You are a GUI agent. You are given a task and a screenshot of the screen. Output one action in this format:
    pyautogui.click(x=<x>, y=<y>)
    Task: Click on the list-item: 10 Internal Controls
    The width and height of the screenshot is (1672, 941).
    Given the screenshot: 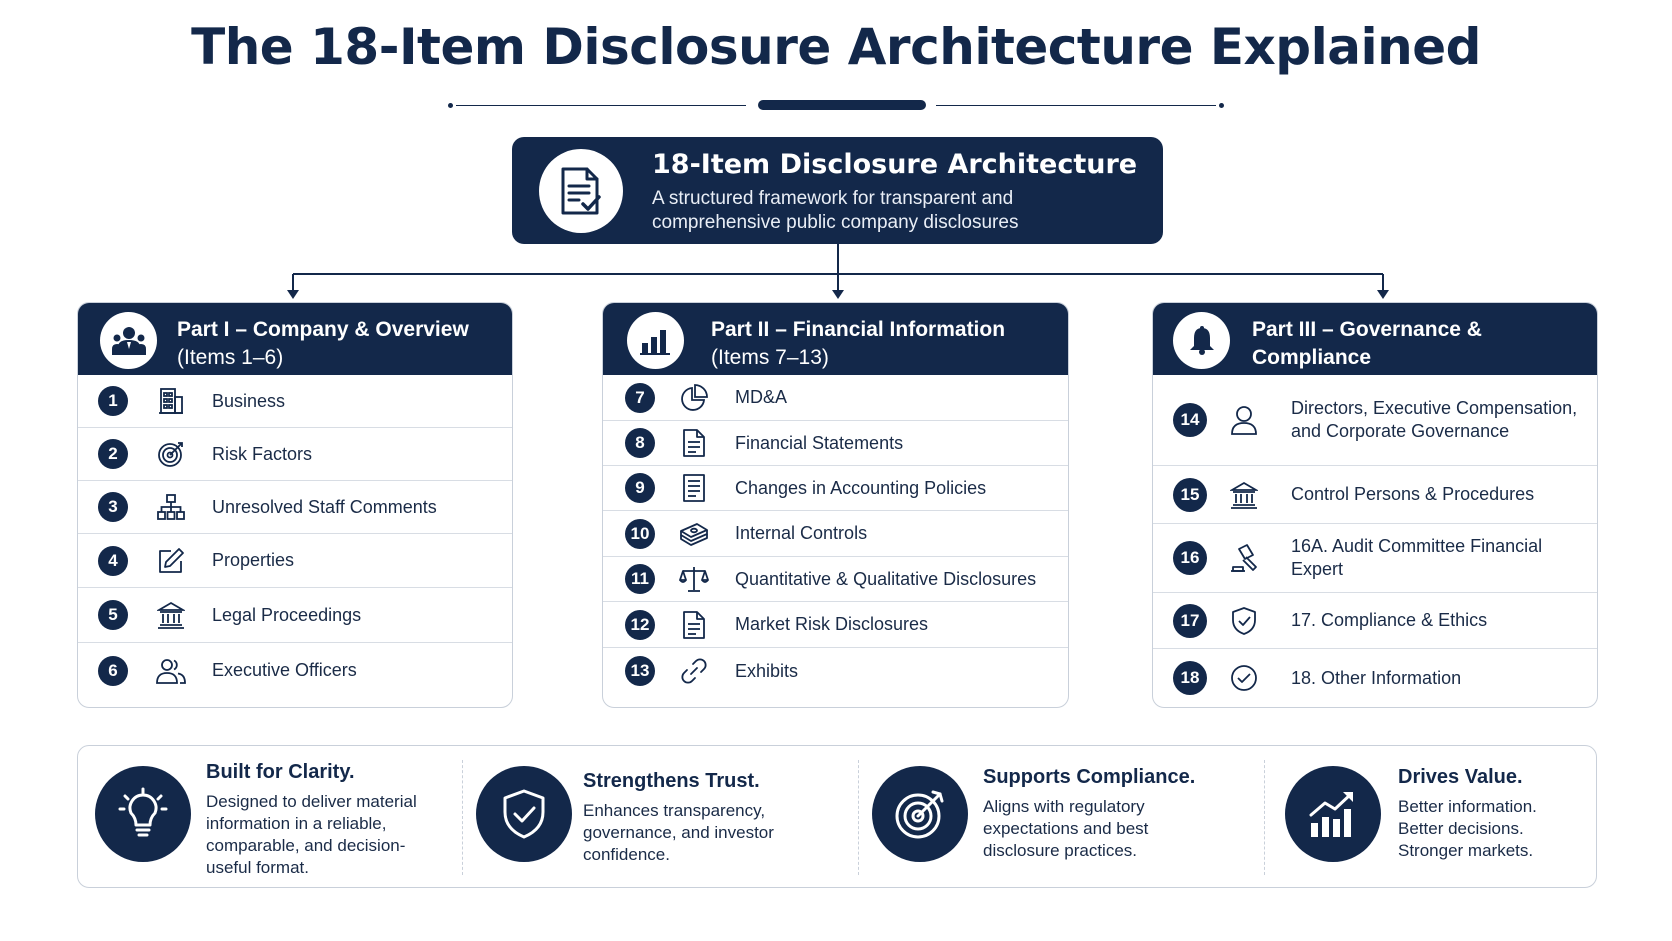 What is the action you would take?
    pyautogui.click(x=835, y=534)
    